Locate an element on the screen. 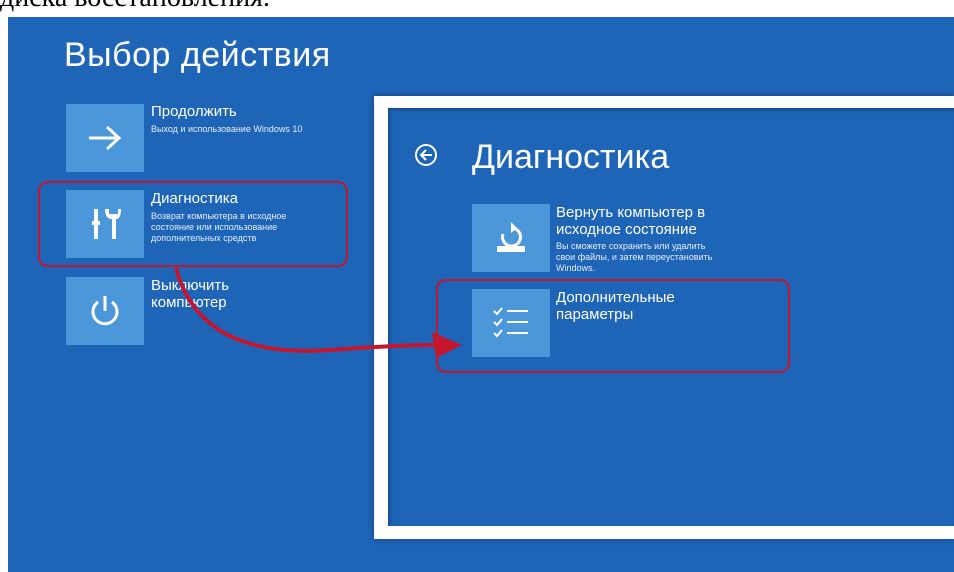  shutdown-title-2: компьютер is located at coordinates (189, 302).